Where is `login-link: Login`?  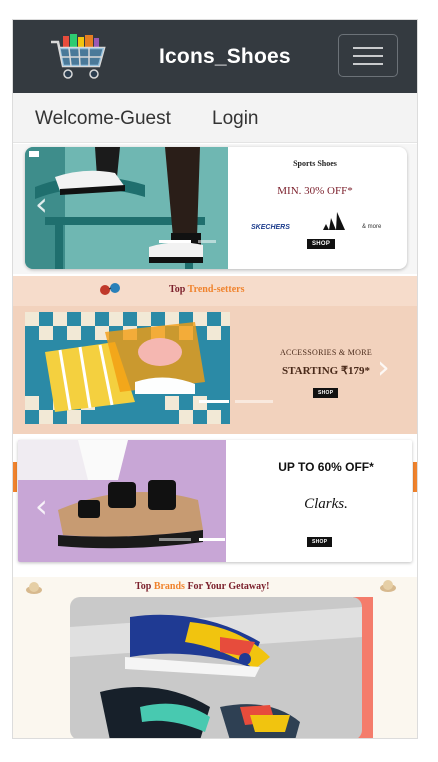 login-link: Login is located at coordinates (235, 119).